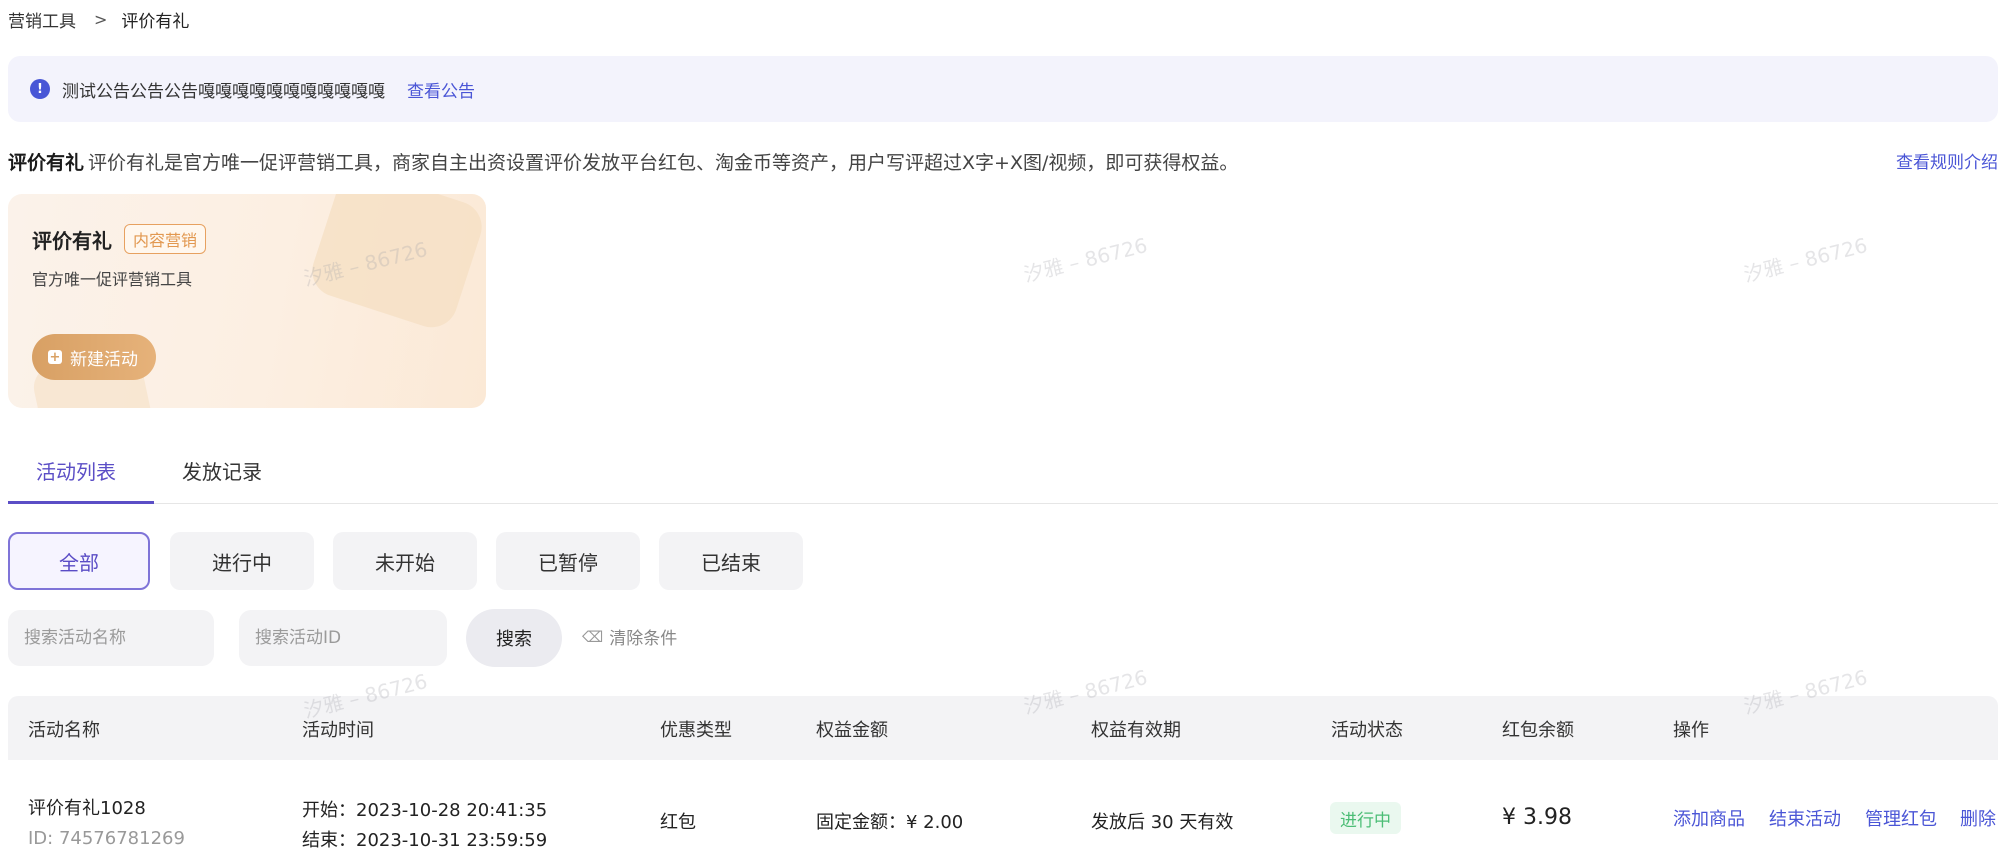 This screenshot has width=2004, height=854. I want to click on eraser-icon: ⌫, so click(593, 636).